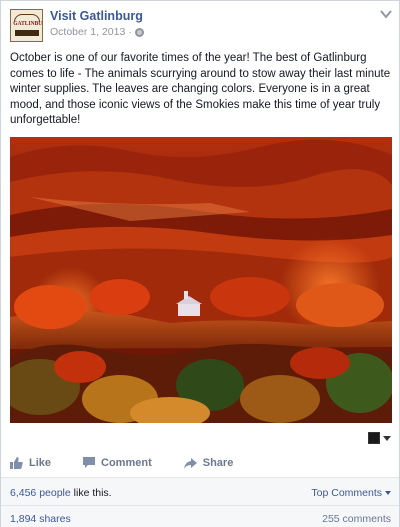 The image size is (400, 527). What do you see at coordinates (200, 505) in the screenshot?
I see `stats-divider` at bounding box center [200, 505].